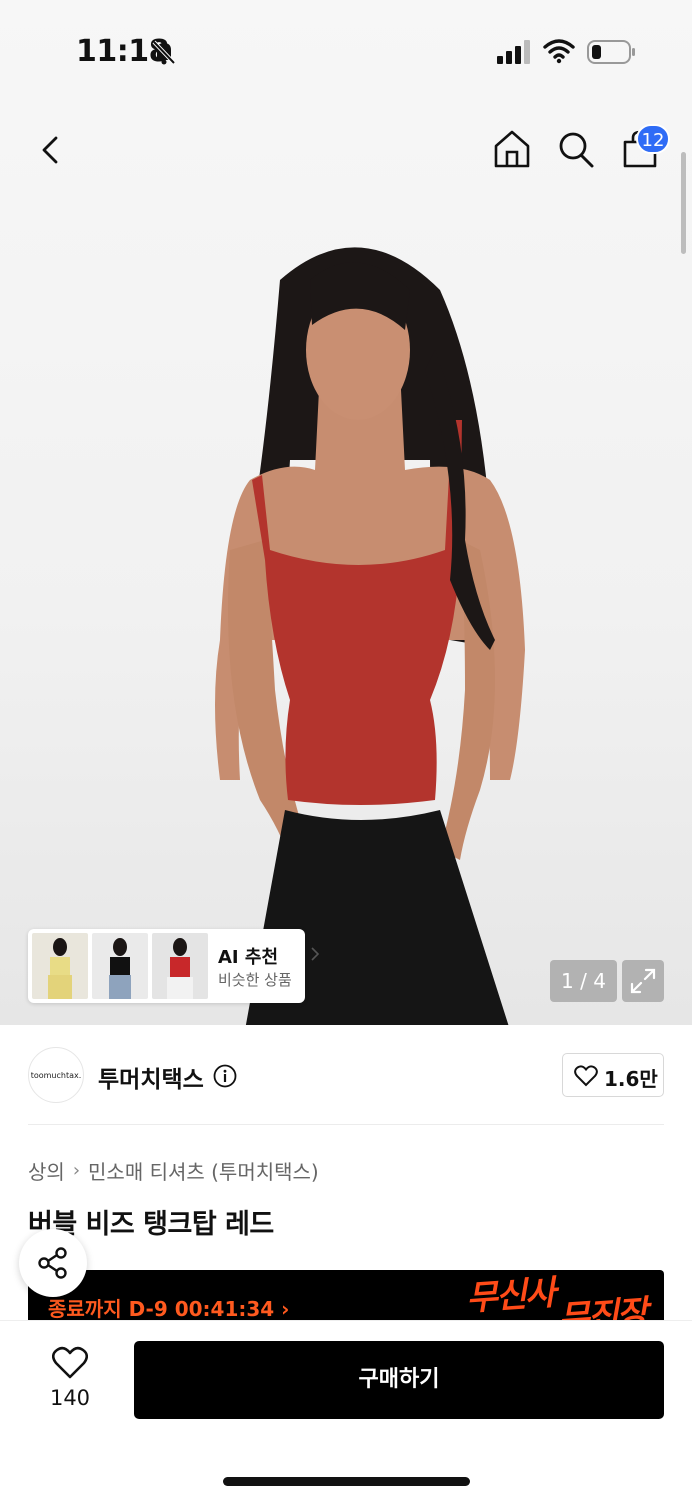 The width and height of the screenshot is (692, 1500). What do you see at coordinates (583, 981) in the screenshot?
I see `image-counter: 1 / 4` at bounding box center [583, 981].